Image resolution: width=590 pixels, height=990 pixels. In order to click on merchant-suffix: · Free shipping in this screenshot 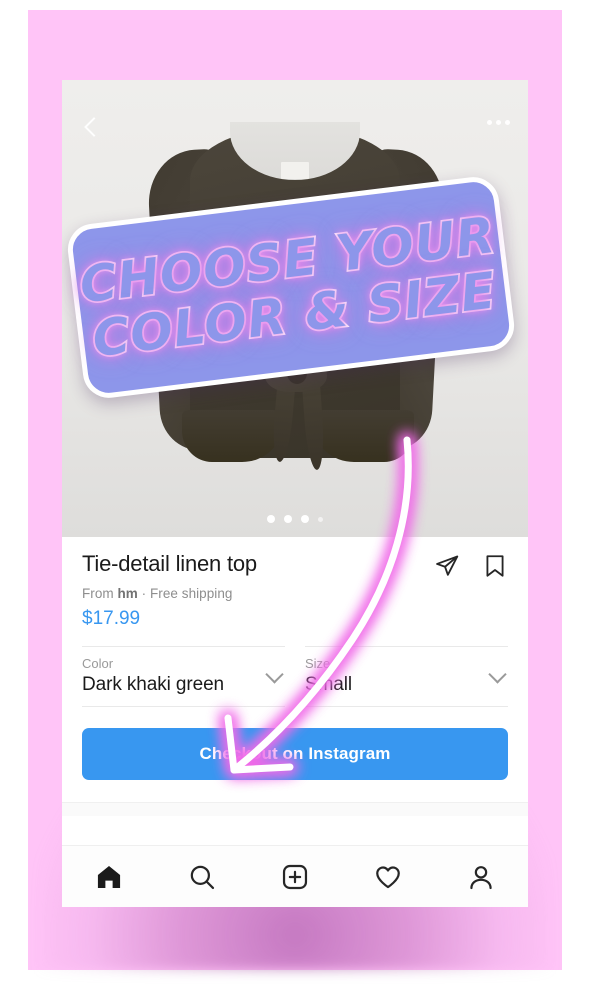, I will do `click(185, 593)`.